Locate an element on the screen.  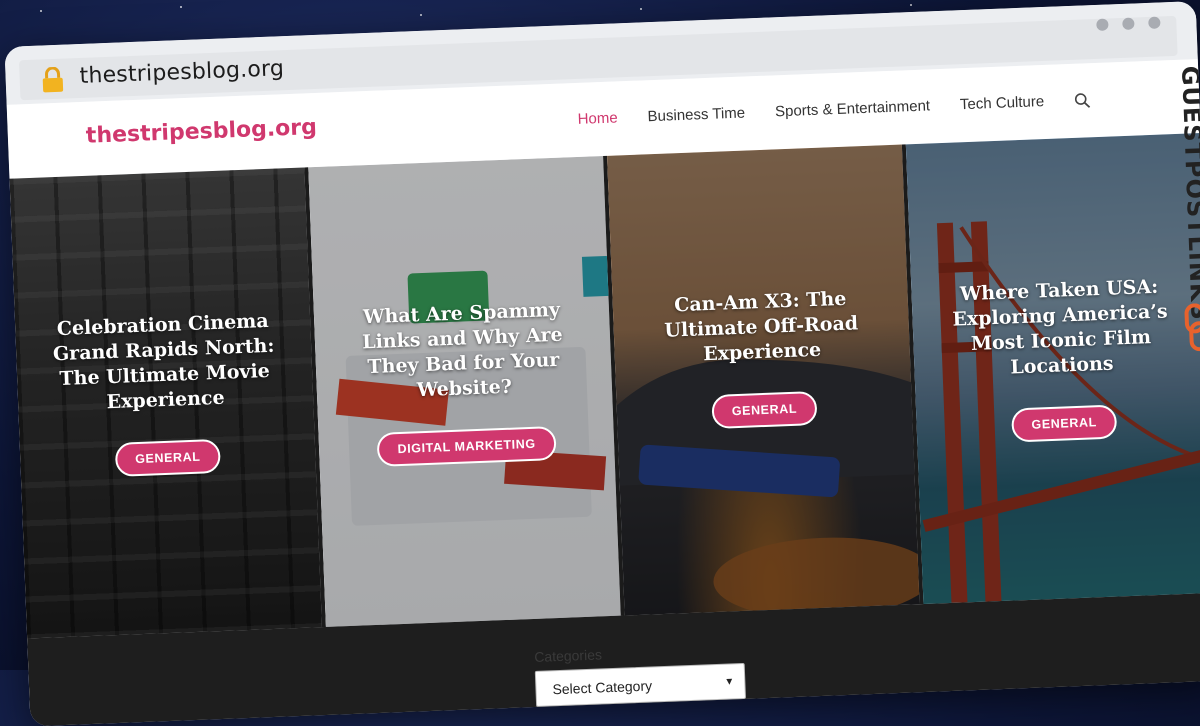
url-text: thestripesblog.org is located at coordinates (182, 73).